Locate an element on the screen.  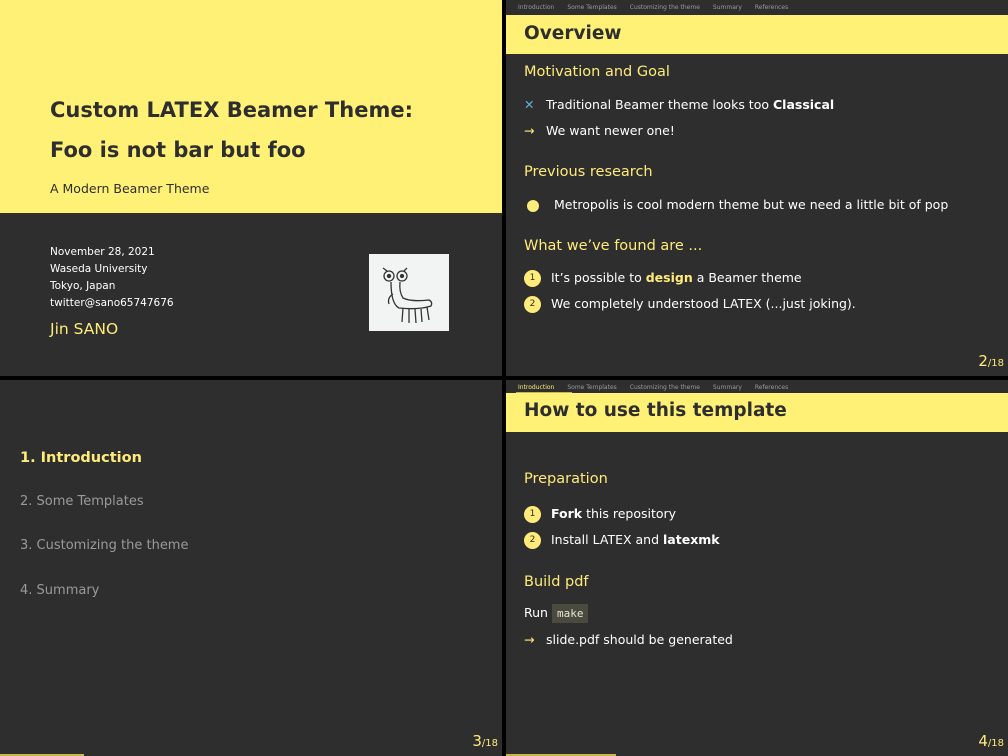
code-snippet: make is located at coordinates (570, 613).